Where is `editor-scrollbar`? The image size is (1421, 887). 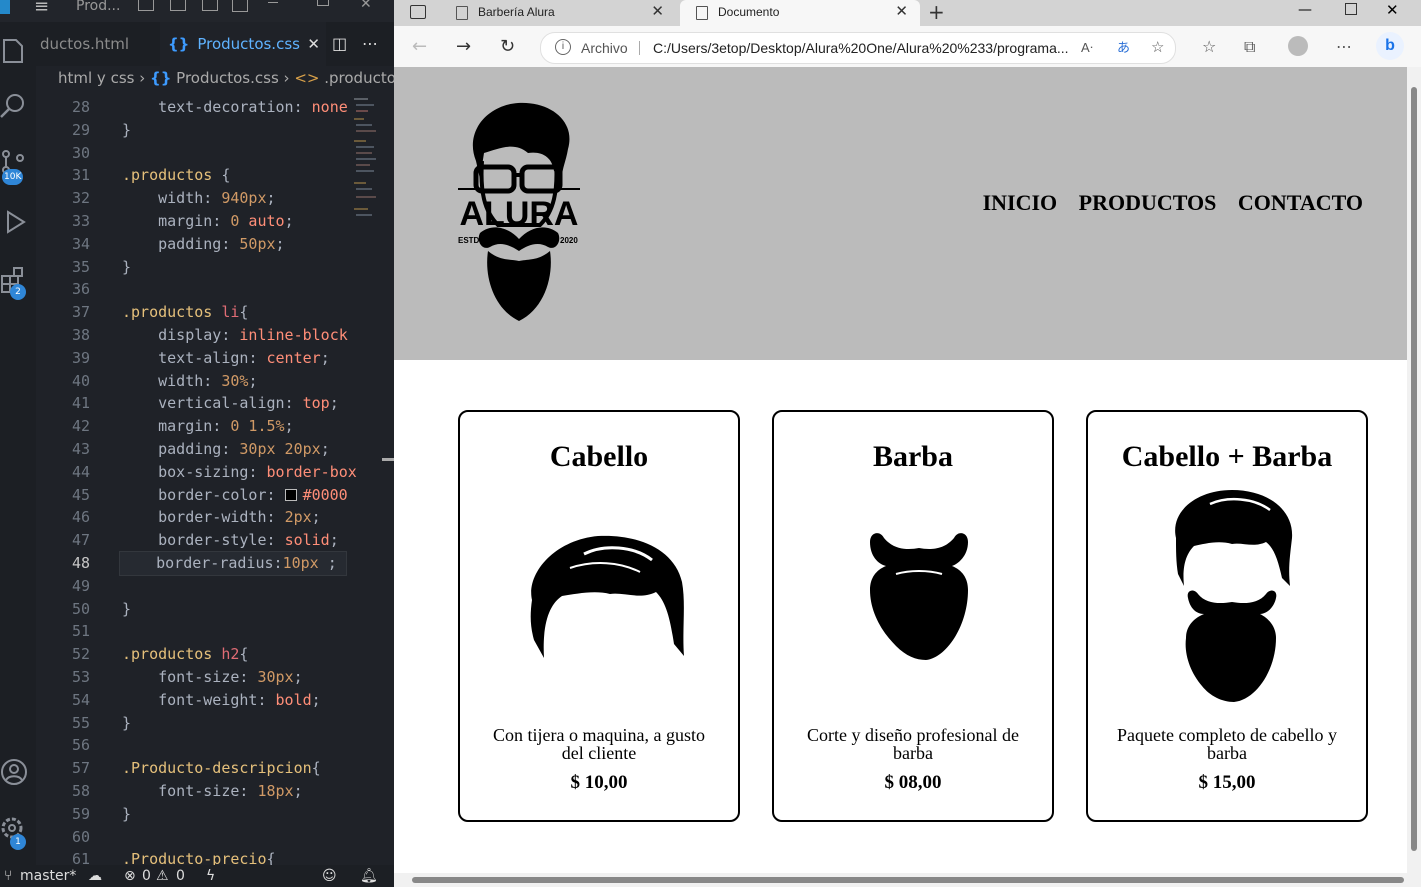
editor-scrollbar is located at coordinates (388, 459).